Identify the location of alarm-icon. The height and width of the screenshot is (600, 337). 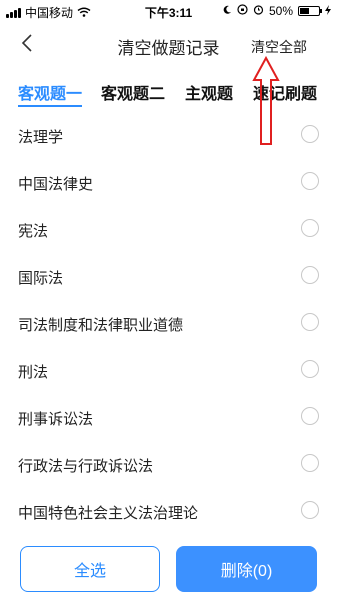
(258, 11).